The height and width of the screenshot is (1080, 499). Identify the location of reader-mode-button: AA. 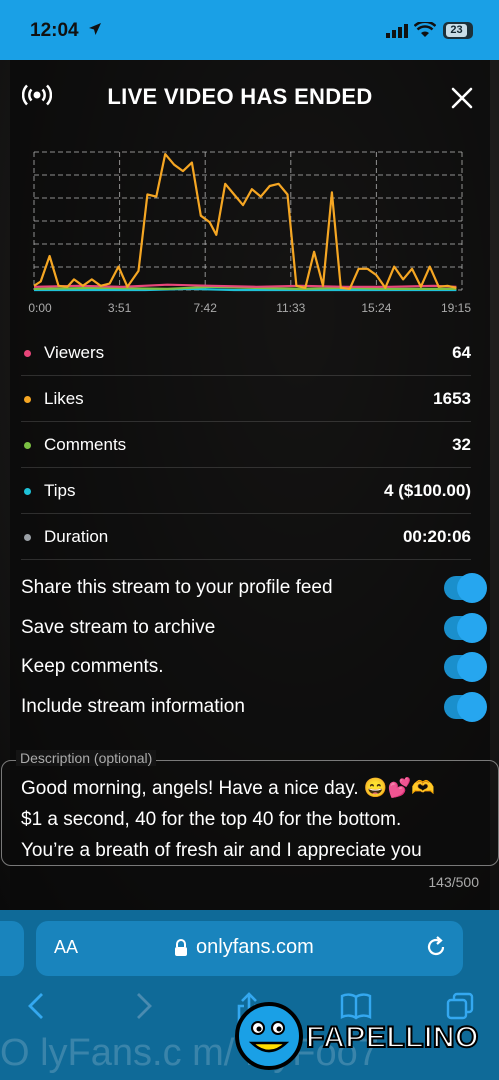
(66, 947).